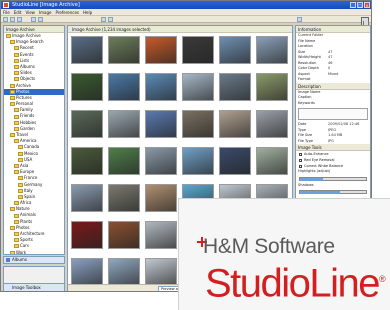  What do you see at coordinates (333, 114) in the screenshot?
I see `caption-field` at bounding box center [333, 114].